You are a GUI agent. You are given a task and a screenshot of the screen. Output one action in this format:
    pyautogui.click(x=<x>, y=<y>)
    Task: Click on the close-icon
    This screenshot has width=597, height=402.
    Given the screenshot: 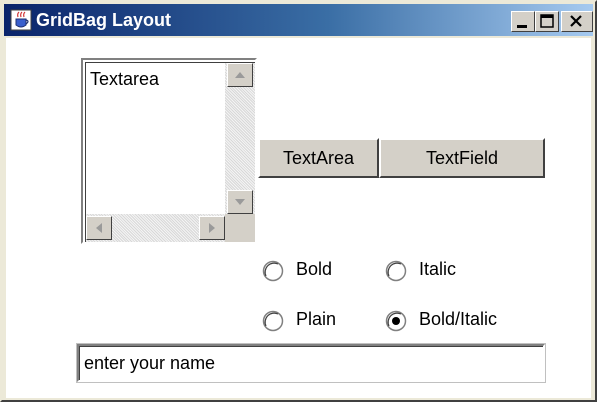 What is the action you would take?
    pyautogui.click(x=576, y=21)
    